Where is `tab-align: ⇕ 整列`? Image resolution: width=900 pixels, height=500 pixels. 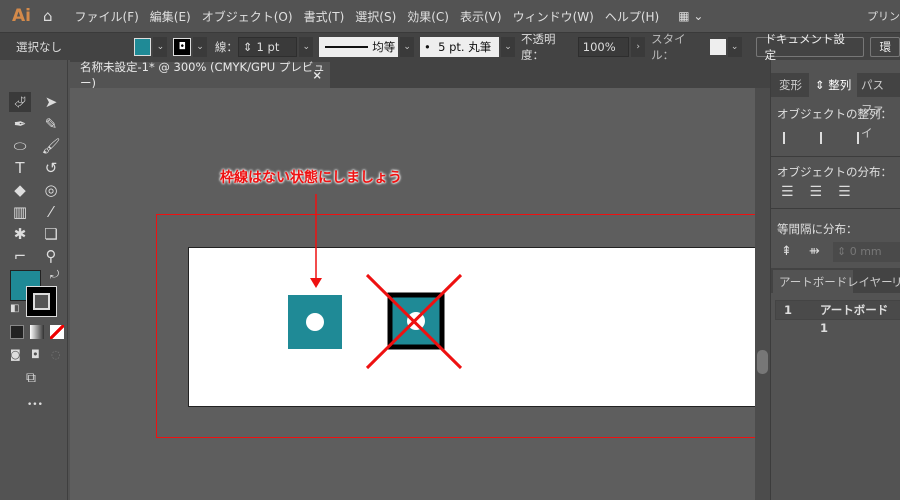
tab-align: ⇕ 整列 is located at coordinates (833, 85).